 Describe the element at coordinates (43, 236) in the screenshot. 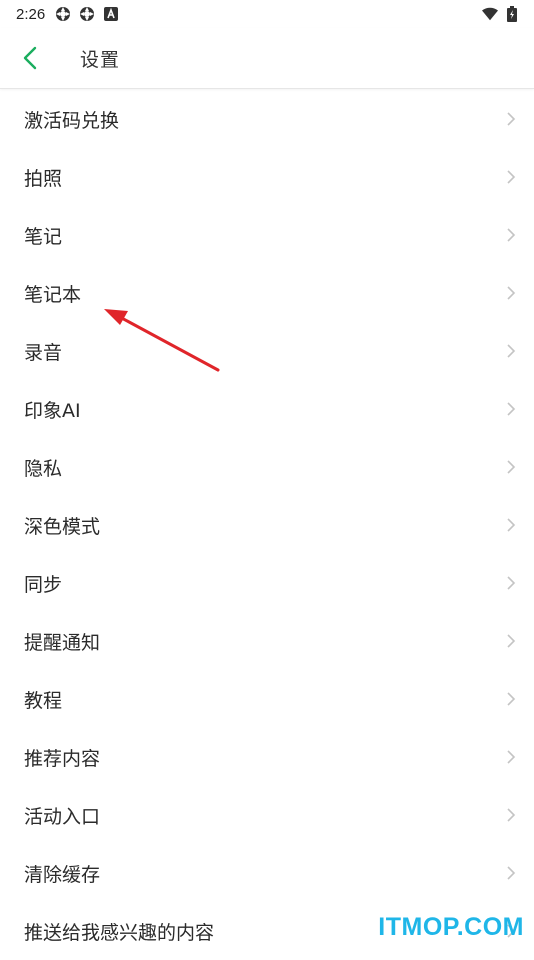

I see `settings-item-label: 笔记` at that location.